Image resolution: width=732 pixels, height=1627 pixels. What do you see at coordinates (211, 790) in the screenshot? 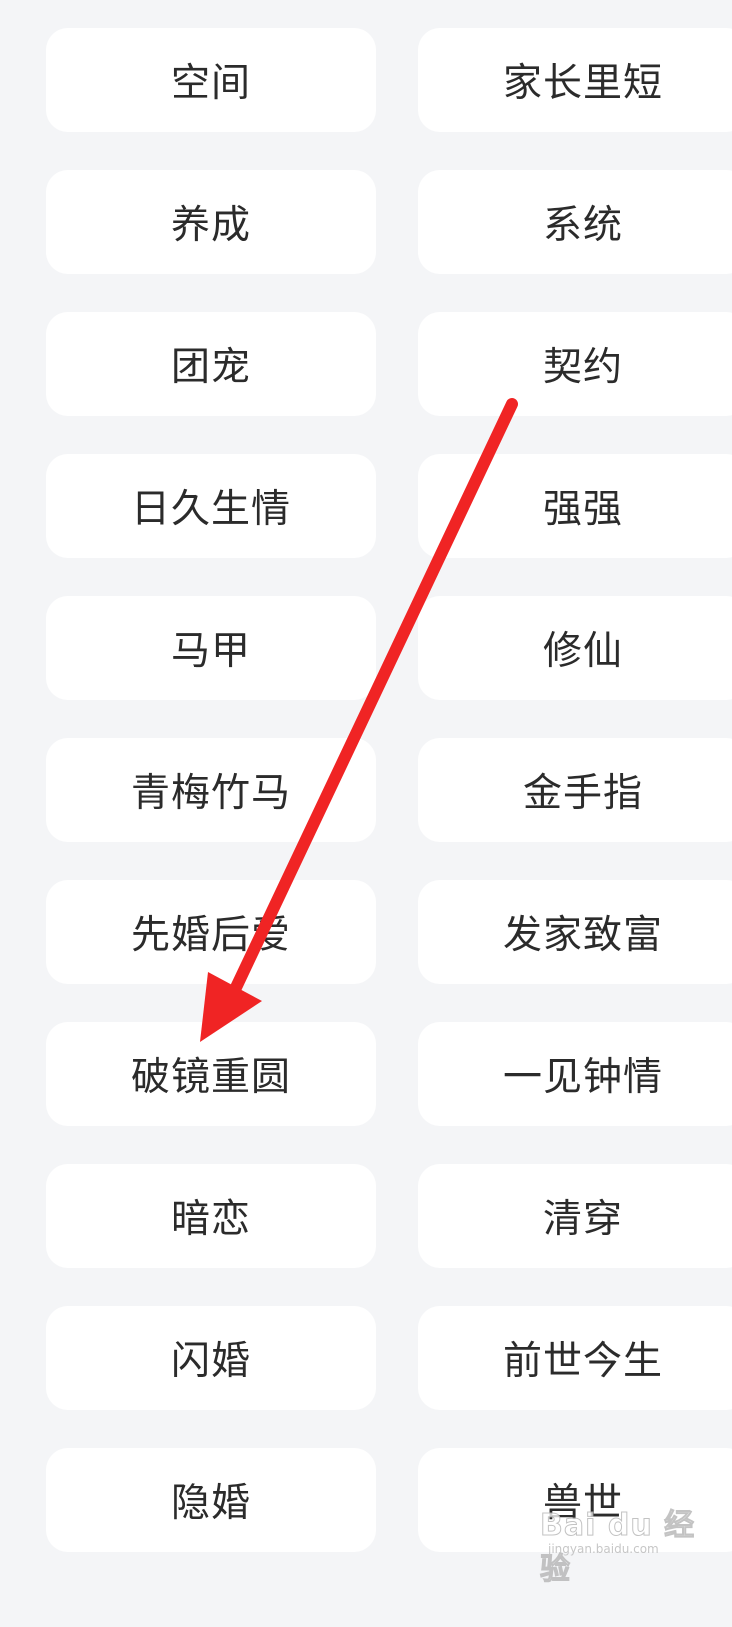
I see `tag-childhood-sweethearts: 青梅竹马` at bounding box center [211, 790].